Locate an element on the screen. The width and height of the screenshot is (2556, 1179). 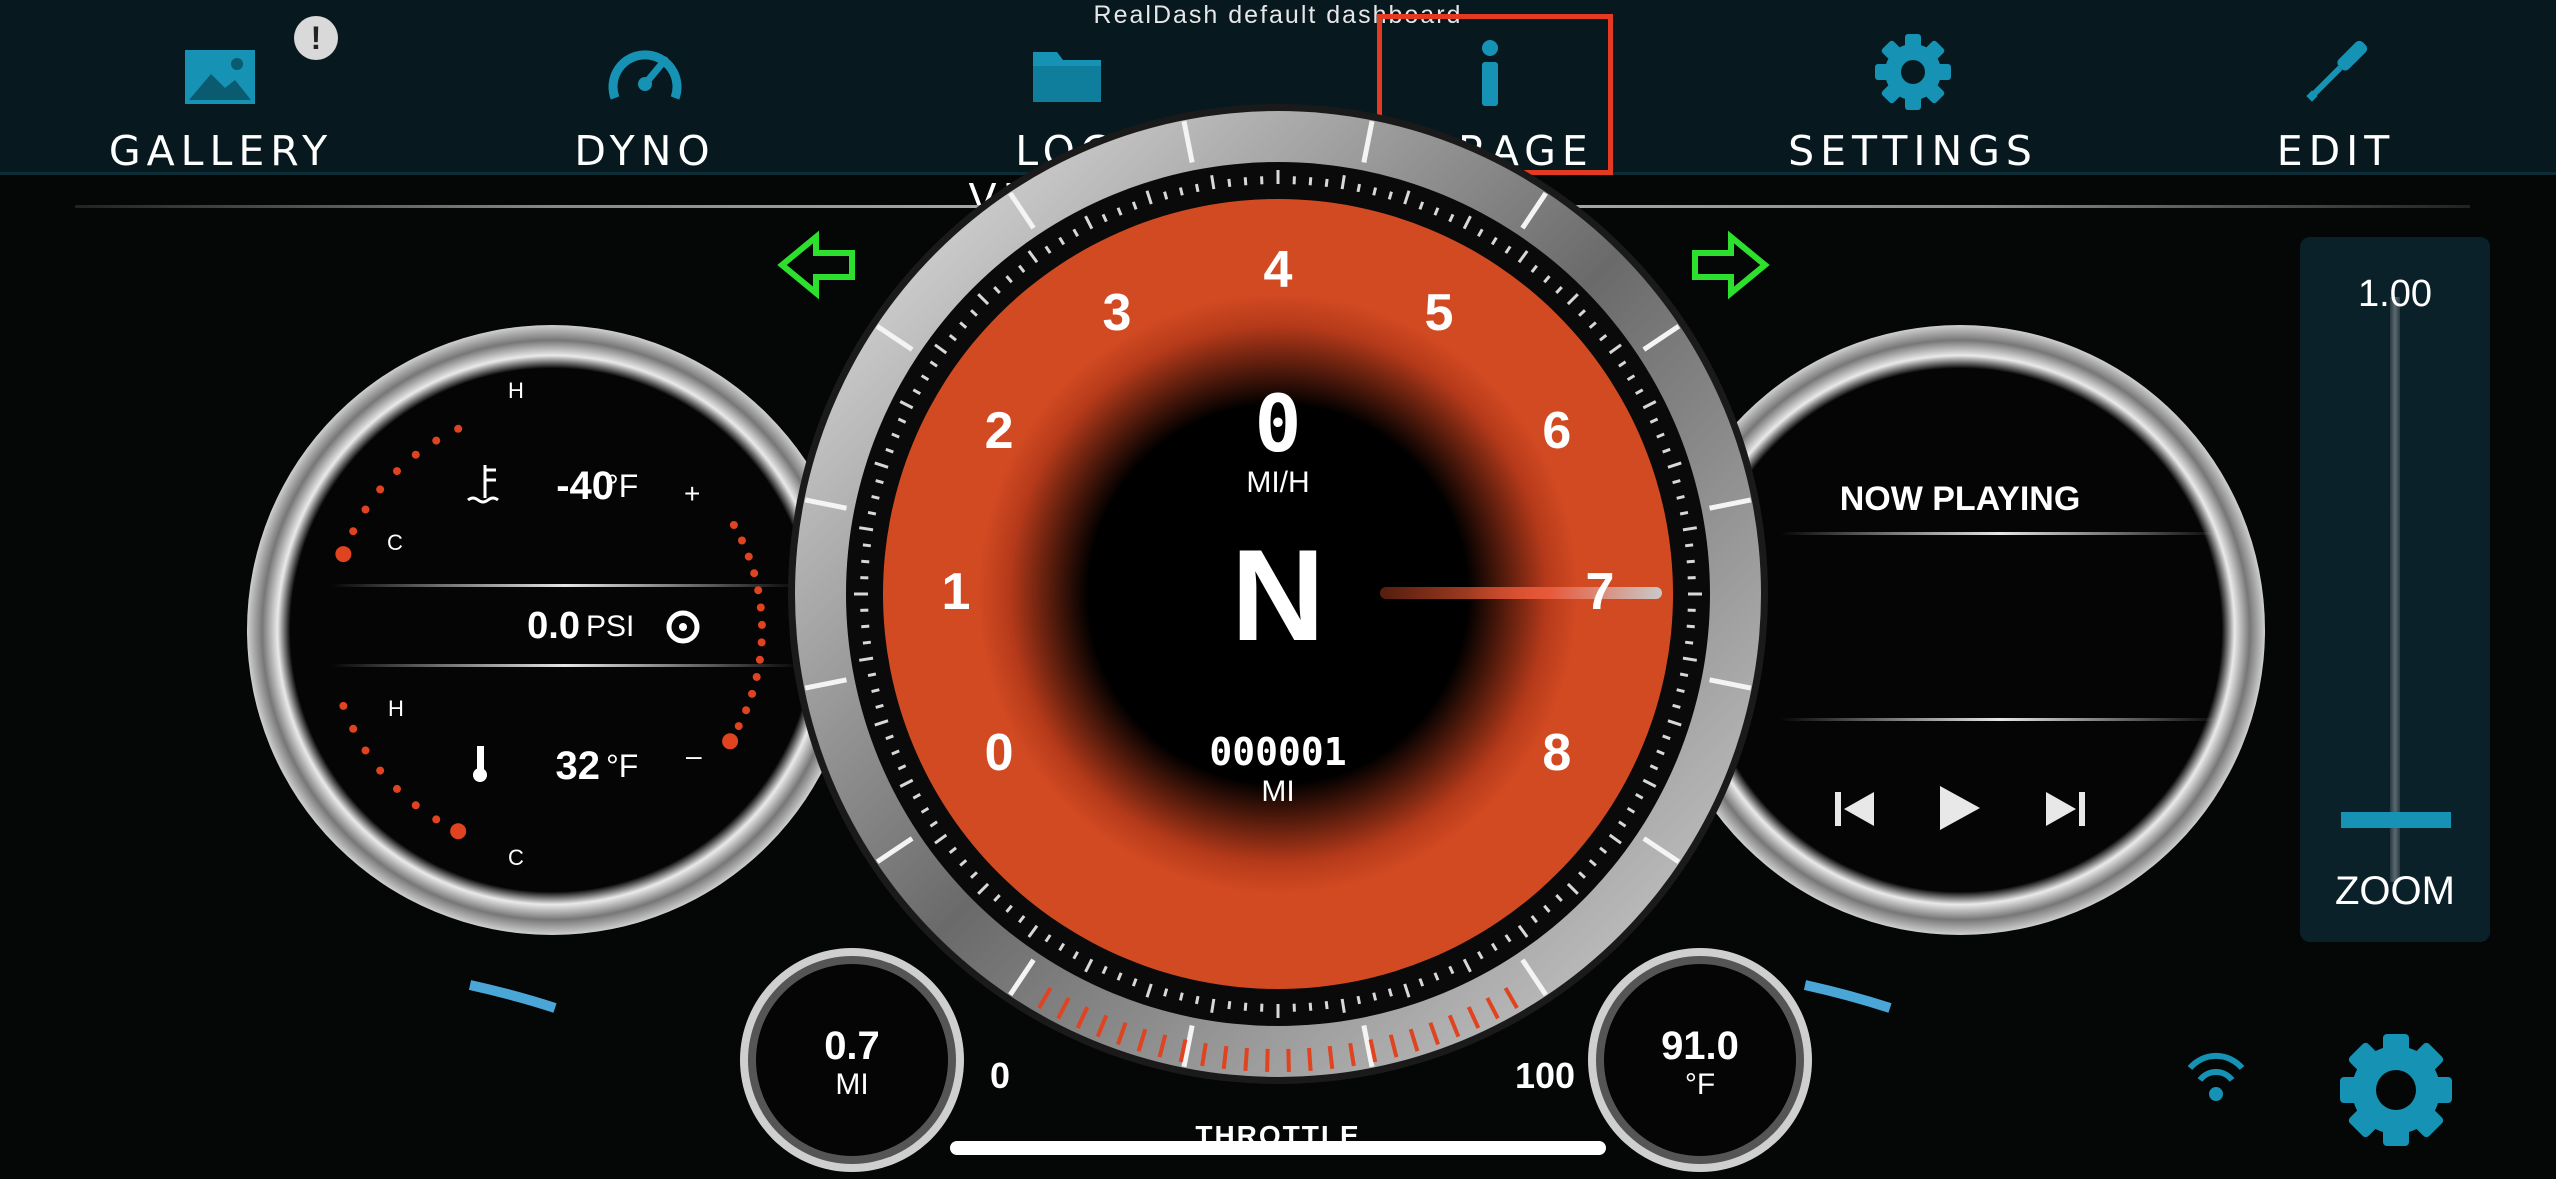
odometer-value: 000001 is located at coordinates (1278, 752).